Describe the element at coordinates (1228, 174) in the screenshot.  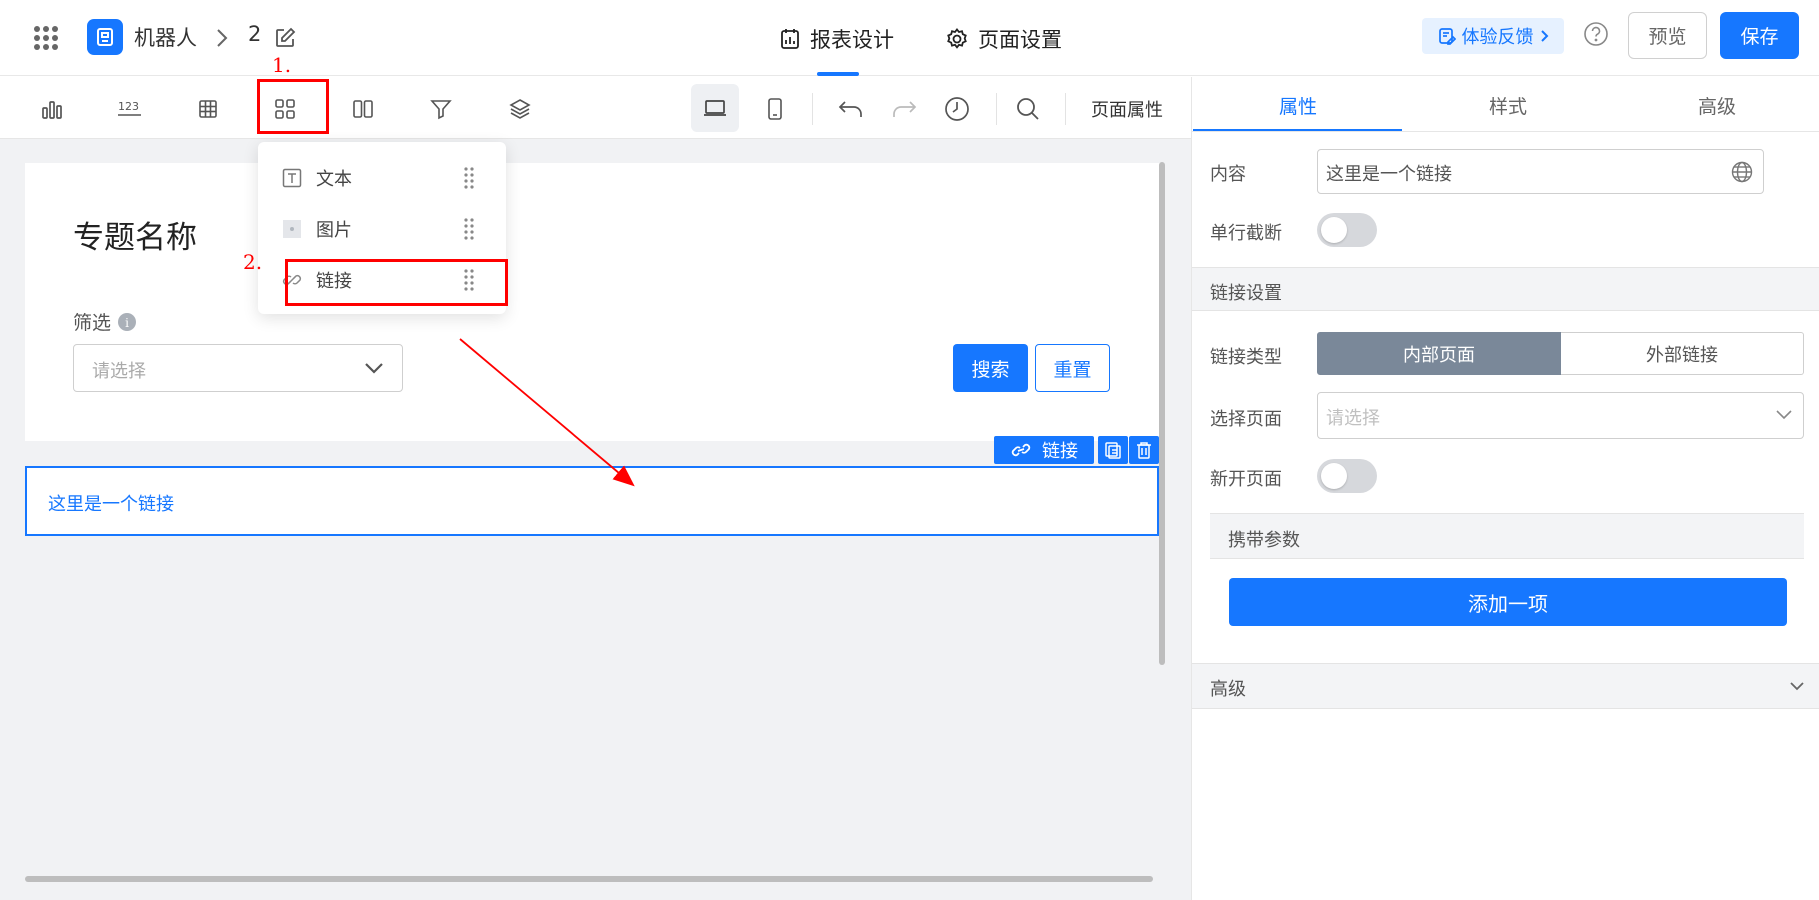
I see `content-label: 内容` at that location.